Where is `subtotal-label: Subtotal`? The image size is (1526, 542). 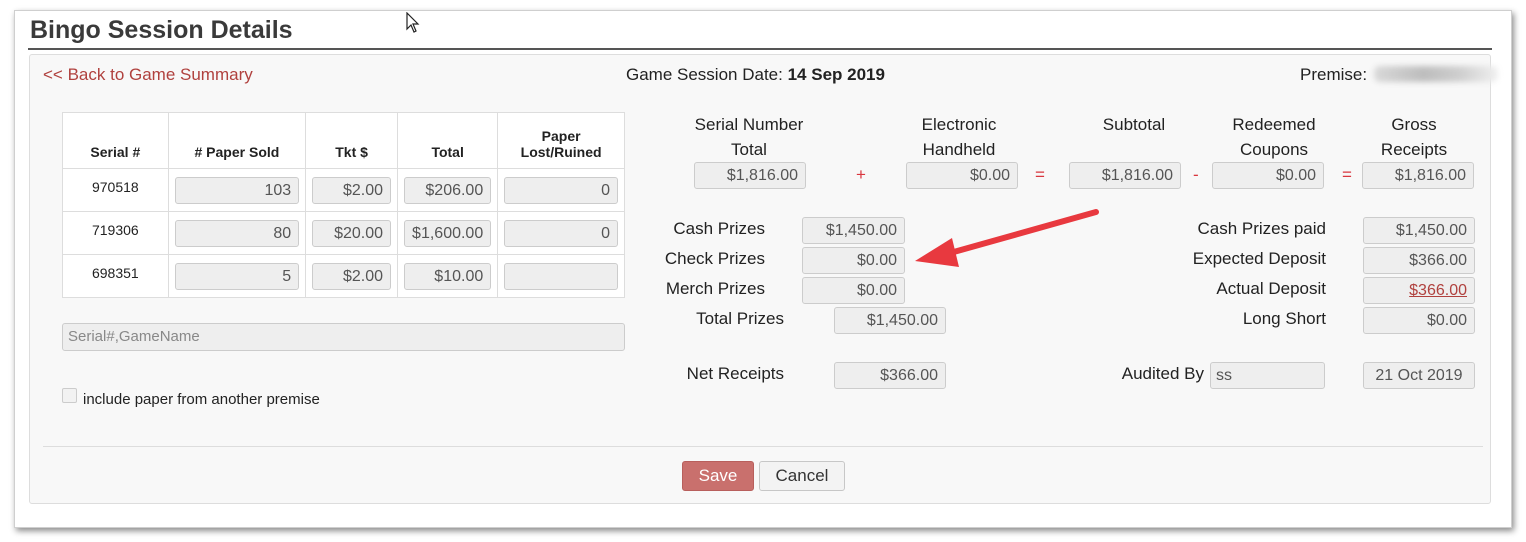 subtotal-label: Subtotal is located at coordinates (1134, 124).